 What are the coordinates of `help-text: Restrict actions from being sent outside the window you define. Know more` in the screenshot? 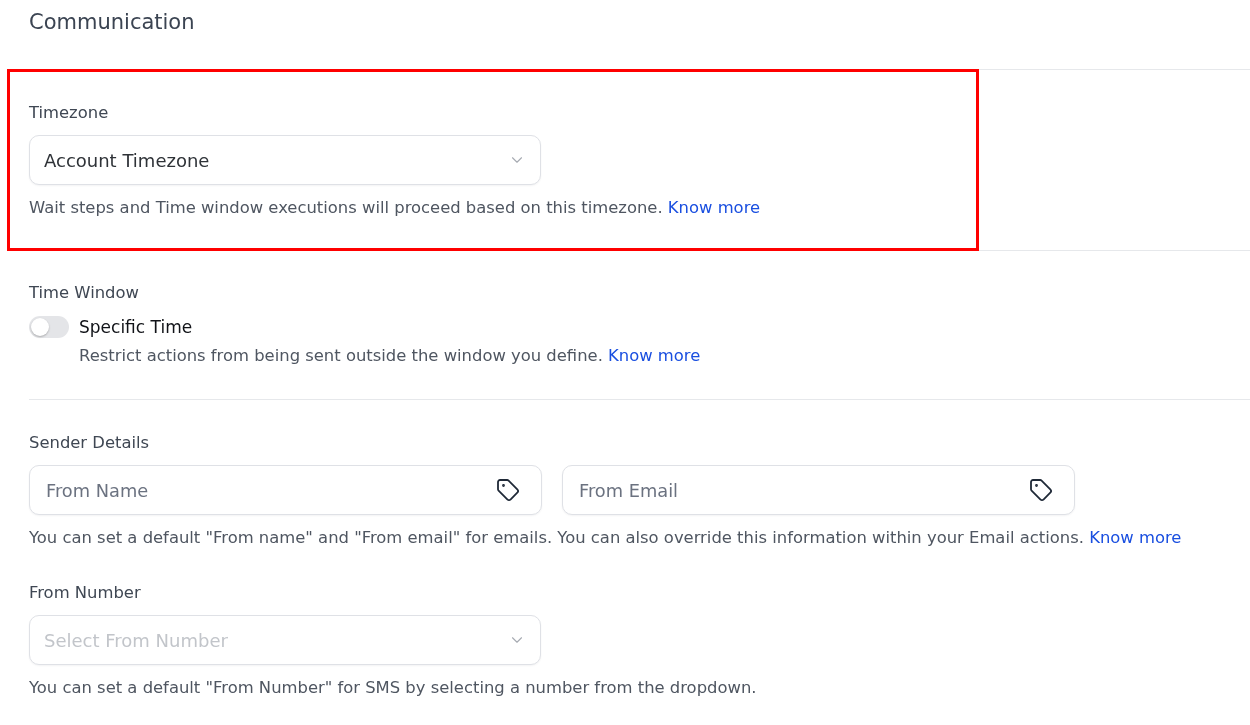 It's located at (390, 356).